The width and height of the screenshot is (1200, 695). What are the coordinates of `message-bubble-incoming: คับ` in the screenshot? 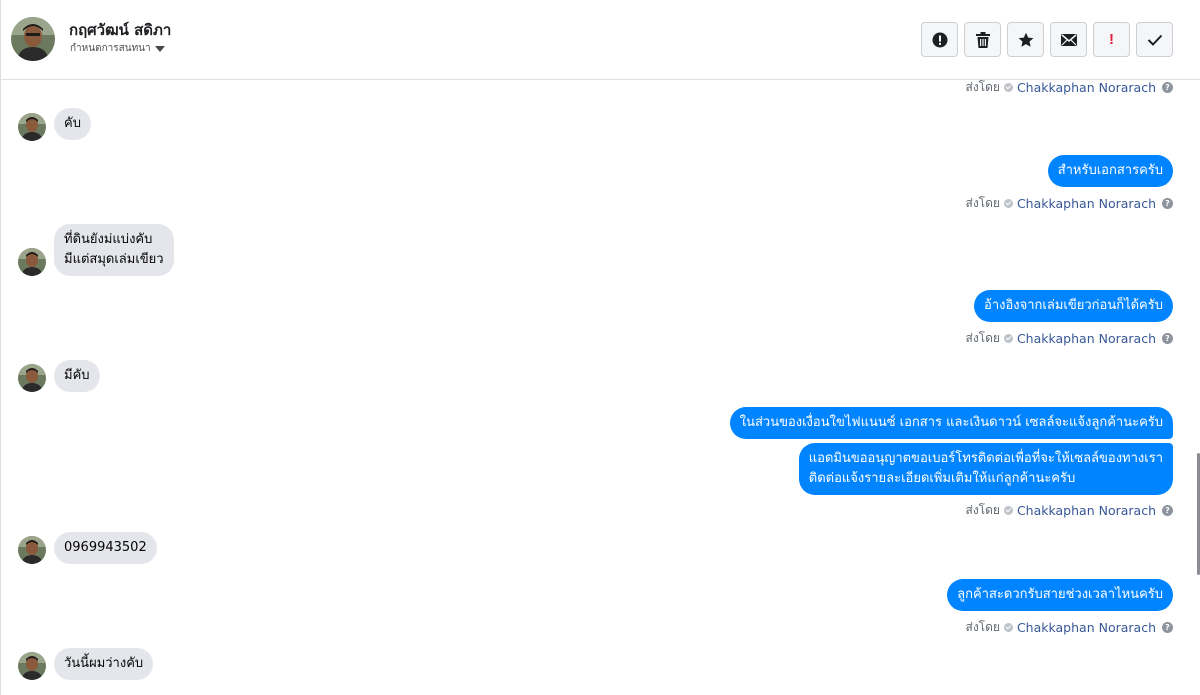 It's located at (72, 124).